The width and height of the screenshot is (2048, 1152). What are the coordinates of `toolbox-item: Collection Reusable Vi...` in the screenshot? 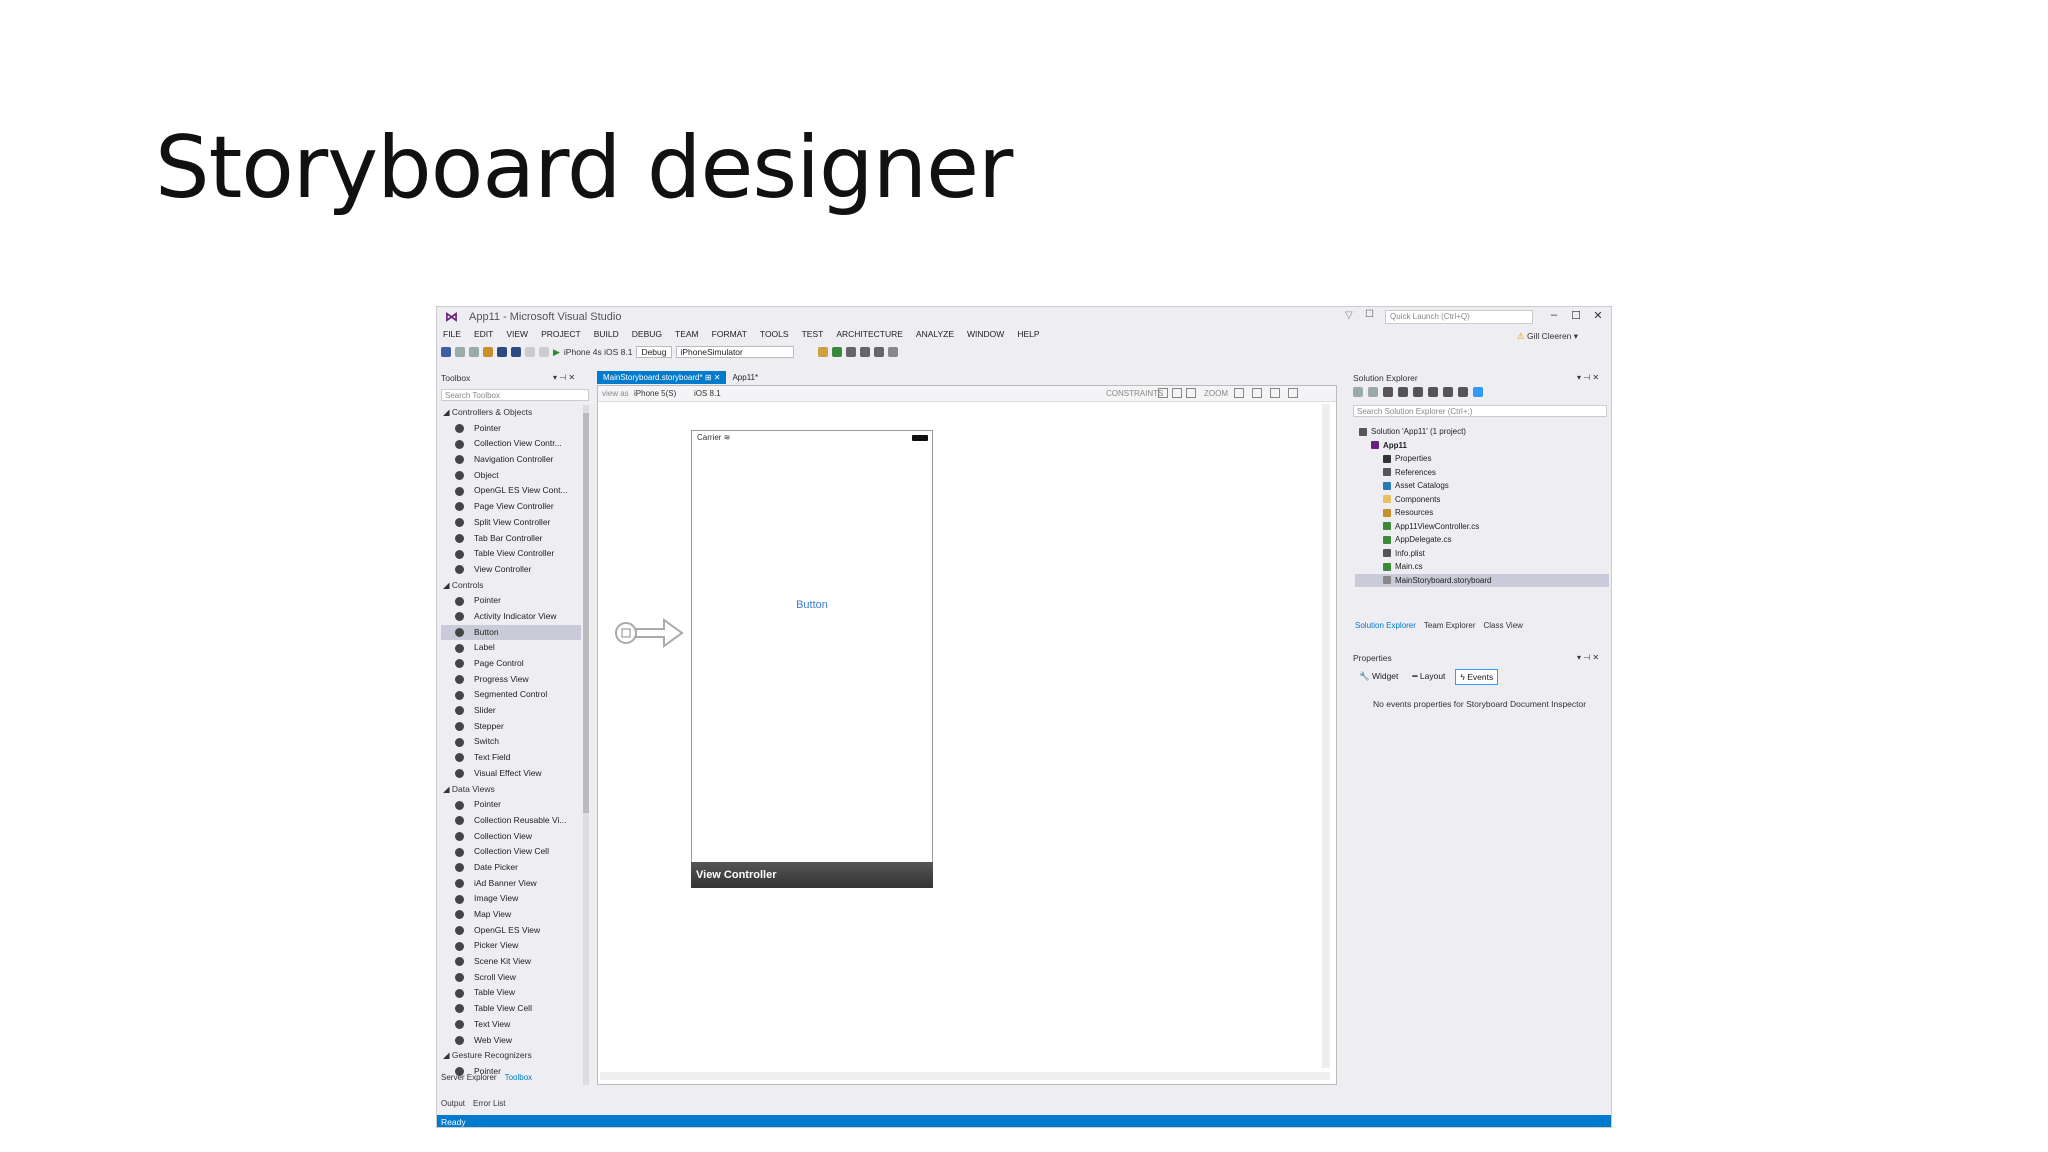 It's located at (511, 821).